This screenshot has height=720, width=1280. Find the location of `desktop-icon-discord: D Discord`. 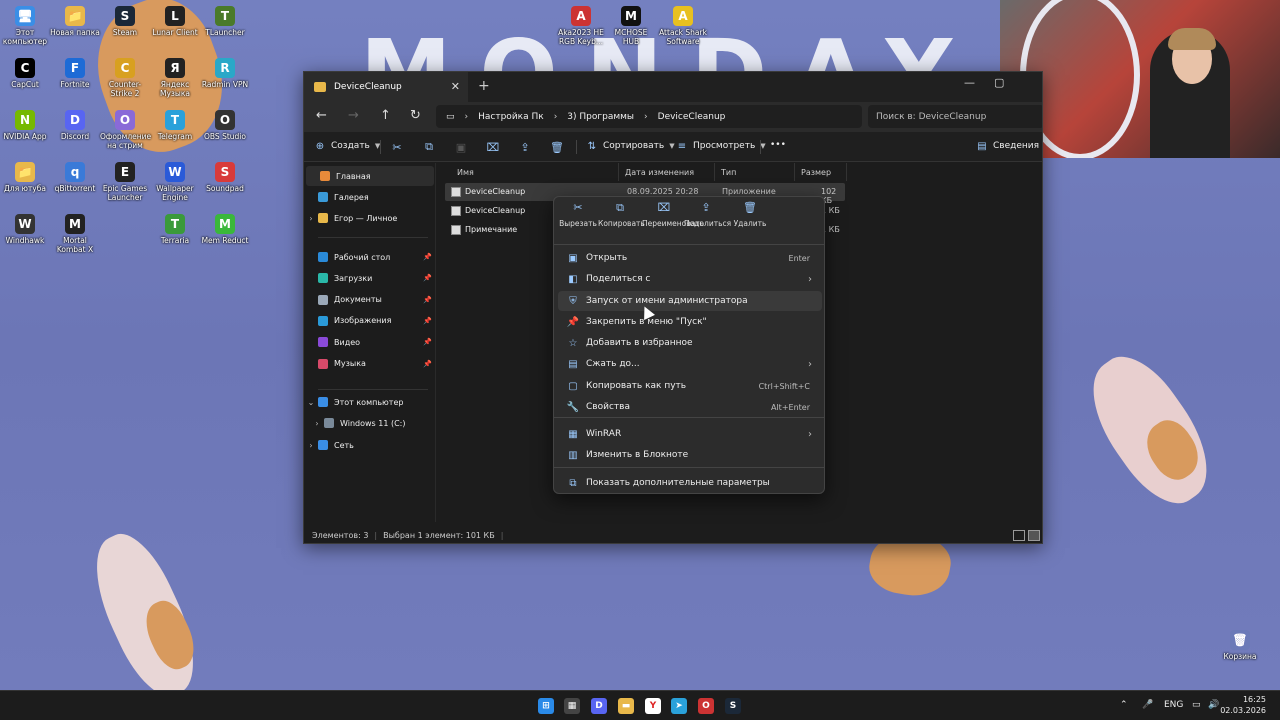

desktop-icon-discord: D Discord is located at coordinates (75, 125).